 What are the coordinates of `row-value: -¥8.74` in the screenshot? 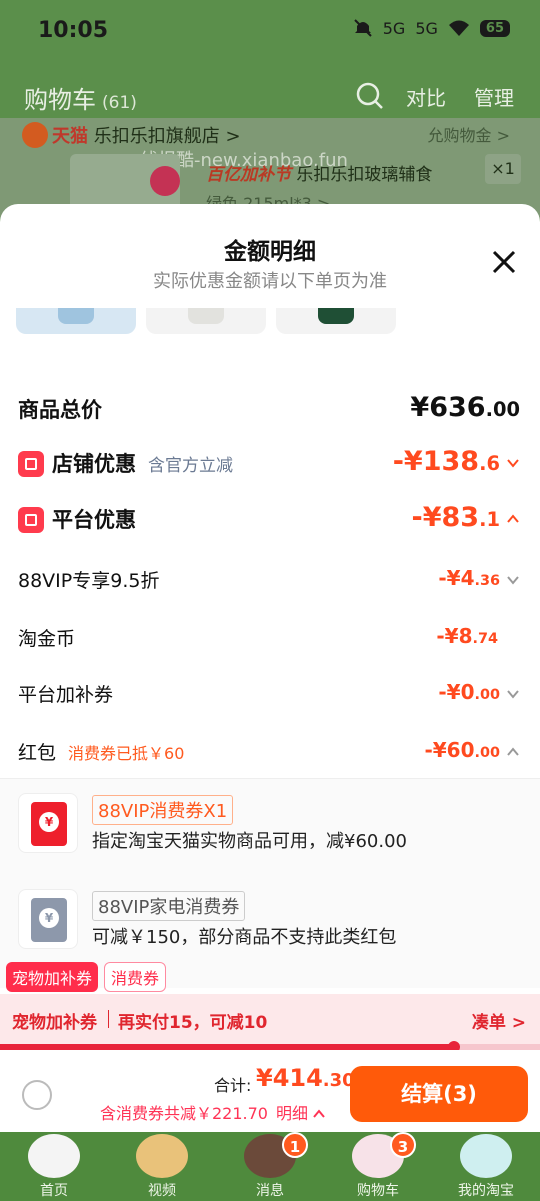 It's located at (467, 636).